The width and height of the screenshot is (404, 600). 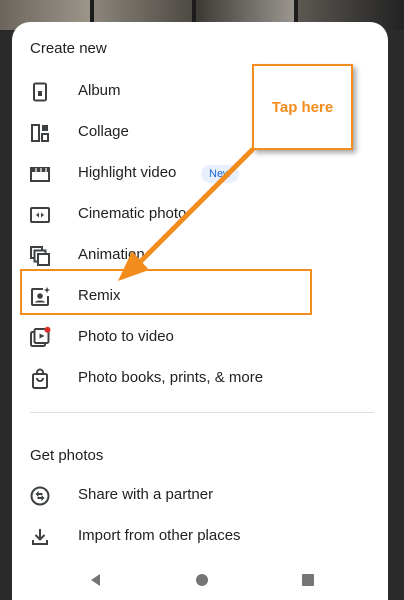 I want to click on menu-item-photo-to-video: Photo to video, so click(x=200, y=338).